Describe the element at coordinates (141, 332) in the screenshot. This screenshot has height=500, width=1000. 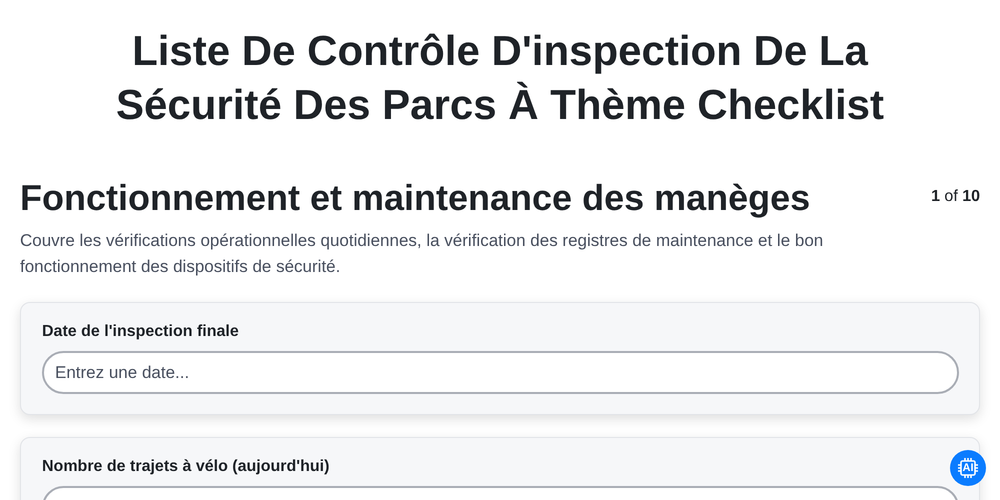
I see `question-label: Date de l'inspection finale` at that location.